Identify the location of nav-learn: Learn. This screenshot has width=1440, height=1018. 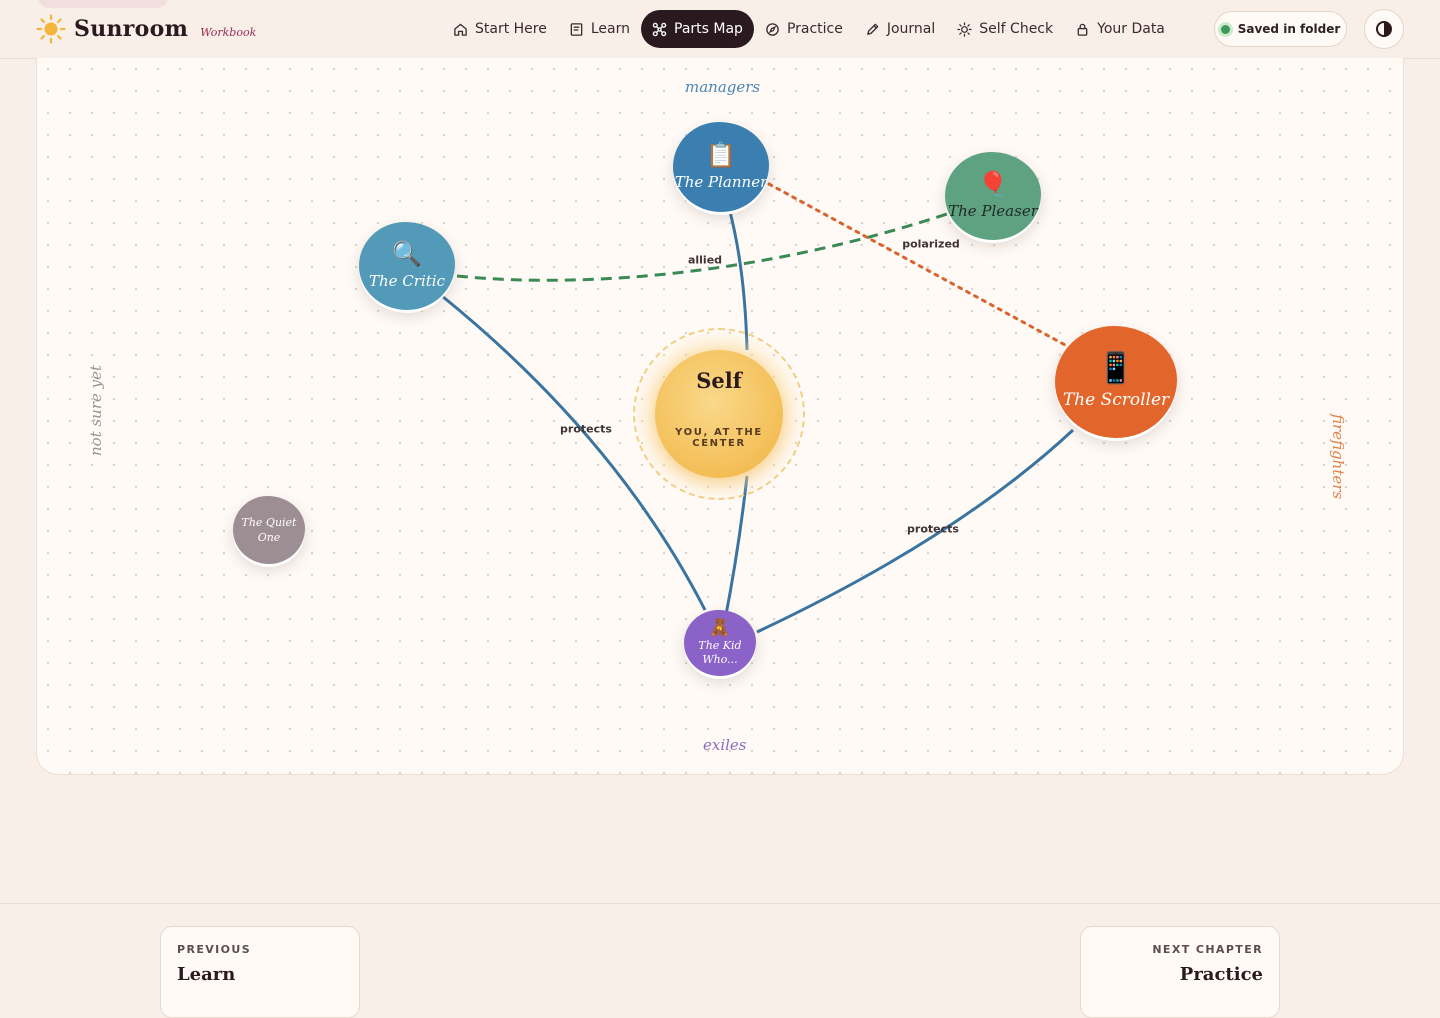
(599, 29).